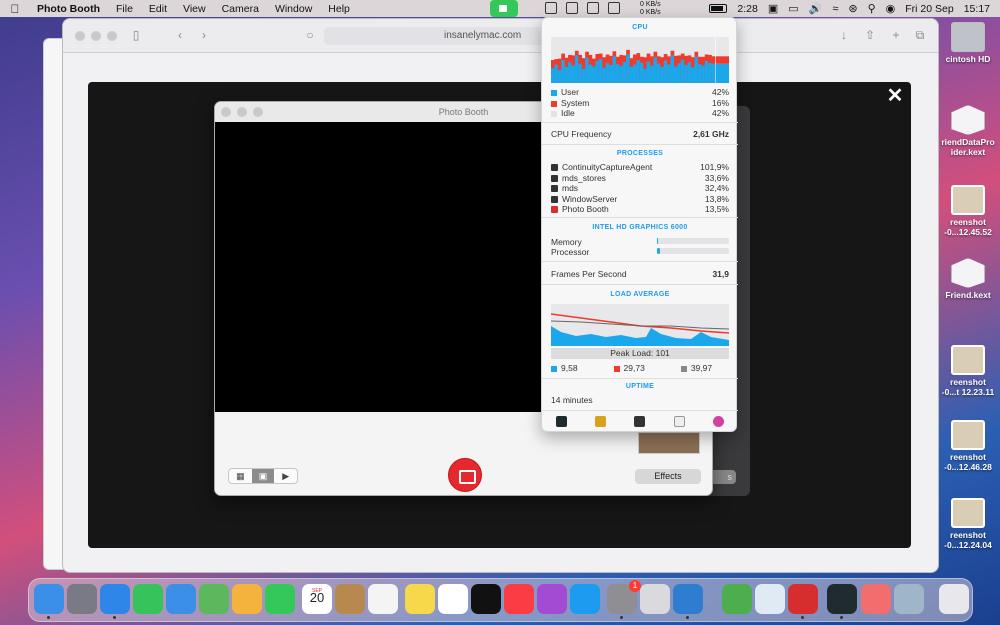 The width and height of the screenshot is (1000, 625). I want to click on intel-power-gadget-icon, so click(688, 601).